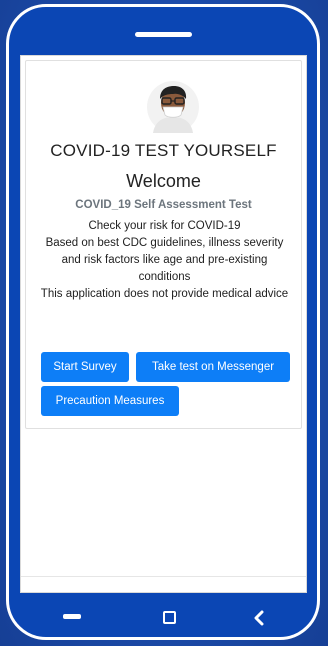 This screenshot has width=328, height=646. Describe the element at coordinates (163, 150) in the screenshot. I see `app-title: COVID-19 TEST YOURSELF` at that location.